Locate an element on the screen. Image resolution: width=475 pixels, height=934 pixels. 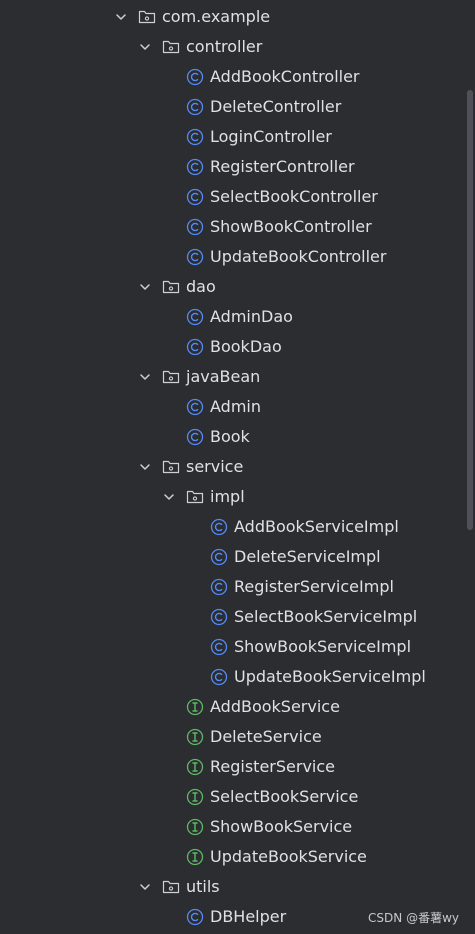
tree-item-utils: utils is located at coordinates (237, 887).